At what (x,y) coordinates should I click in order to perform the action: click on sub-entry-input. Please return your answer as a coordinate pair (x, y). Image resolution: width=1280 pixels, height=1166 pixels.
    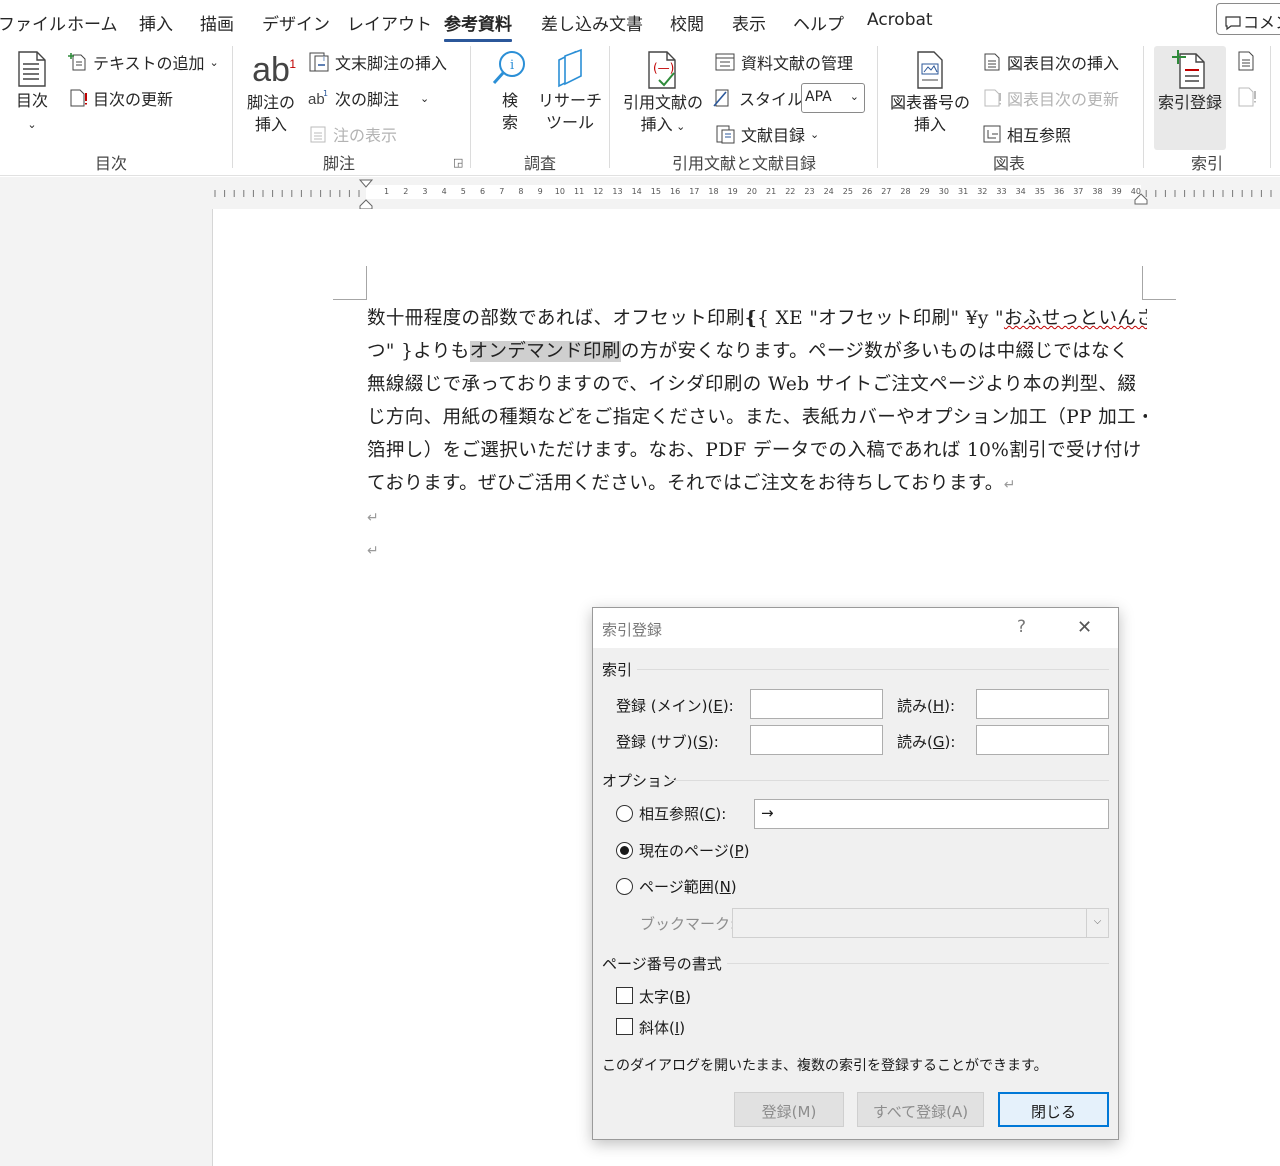
    Looking at the image, I should click on (816, 740).